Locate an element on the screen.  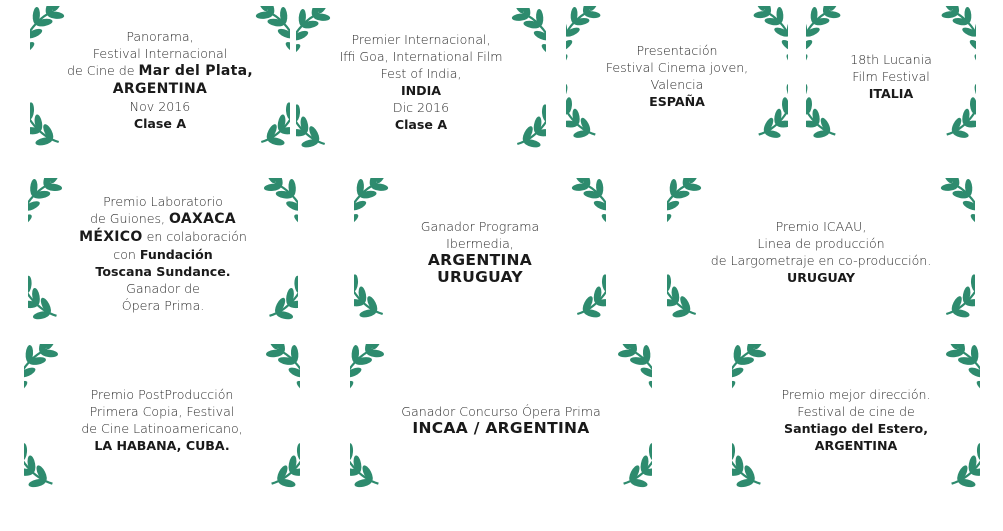
award-line: Presentación is located at coordinates (676, 50).